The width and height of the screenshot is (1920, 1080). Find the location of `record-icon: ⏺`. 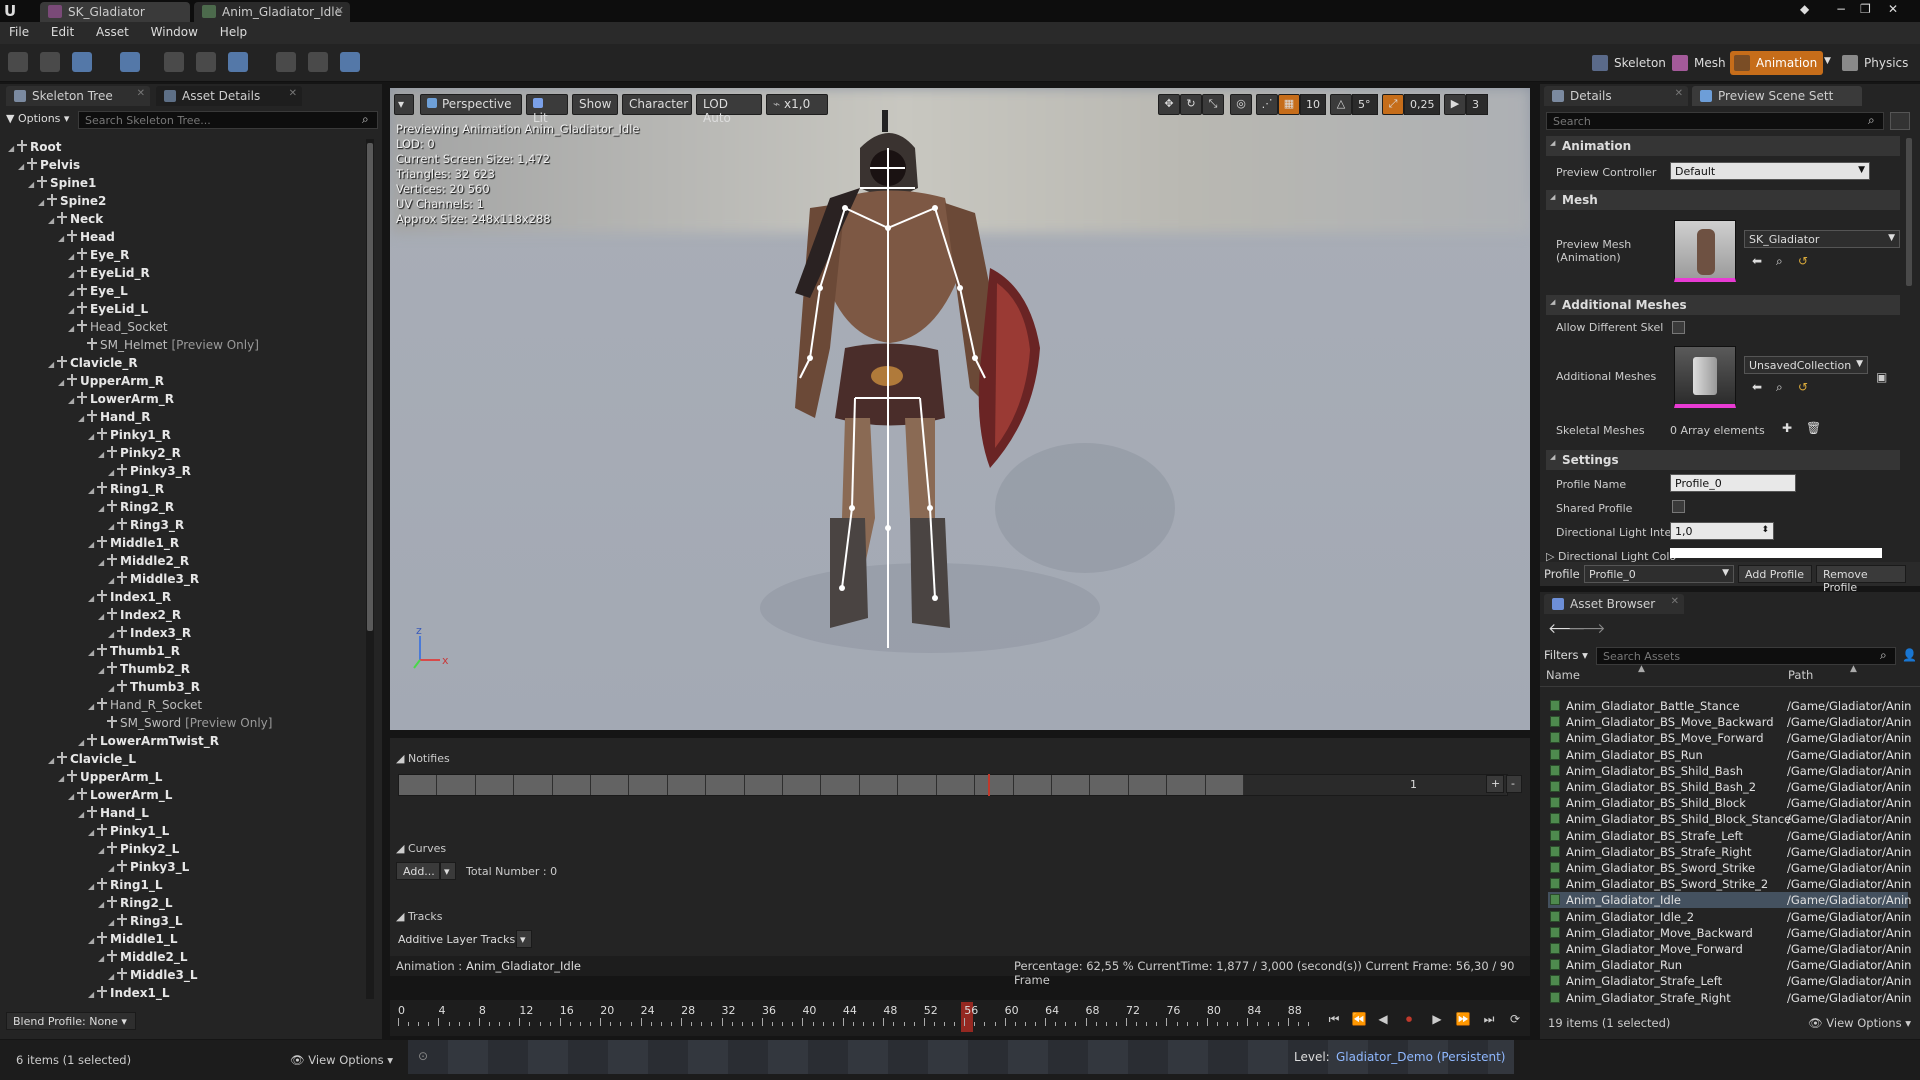

record-icon: ⏺ is located at coordinates (1409, 1020).